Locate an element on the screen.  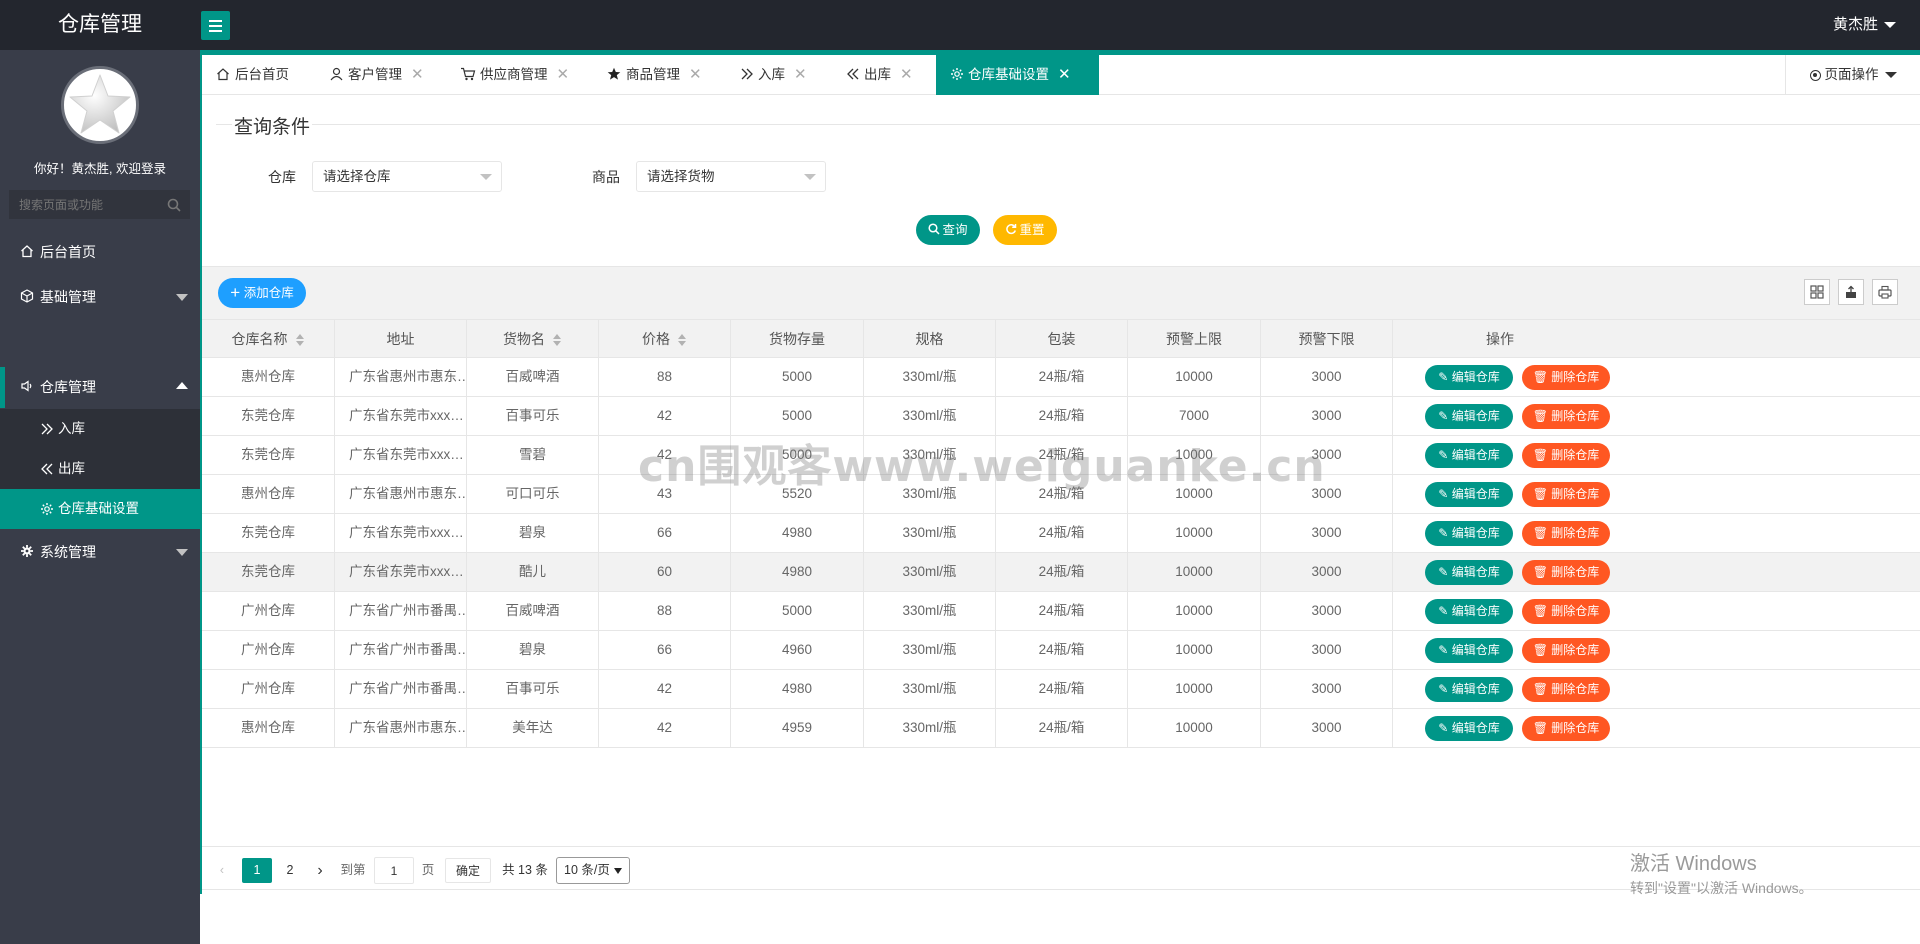
reset-button: 重置 is located at coordinates (1025, 230).